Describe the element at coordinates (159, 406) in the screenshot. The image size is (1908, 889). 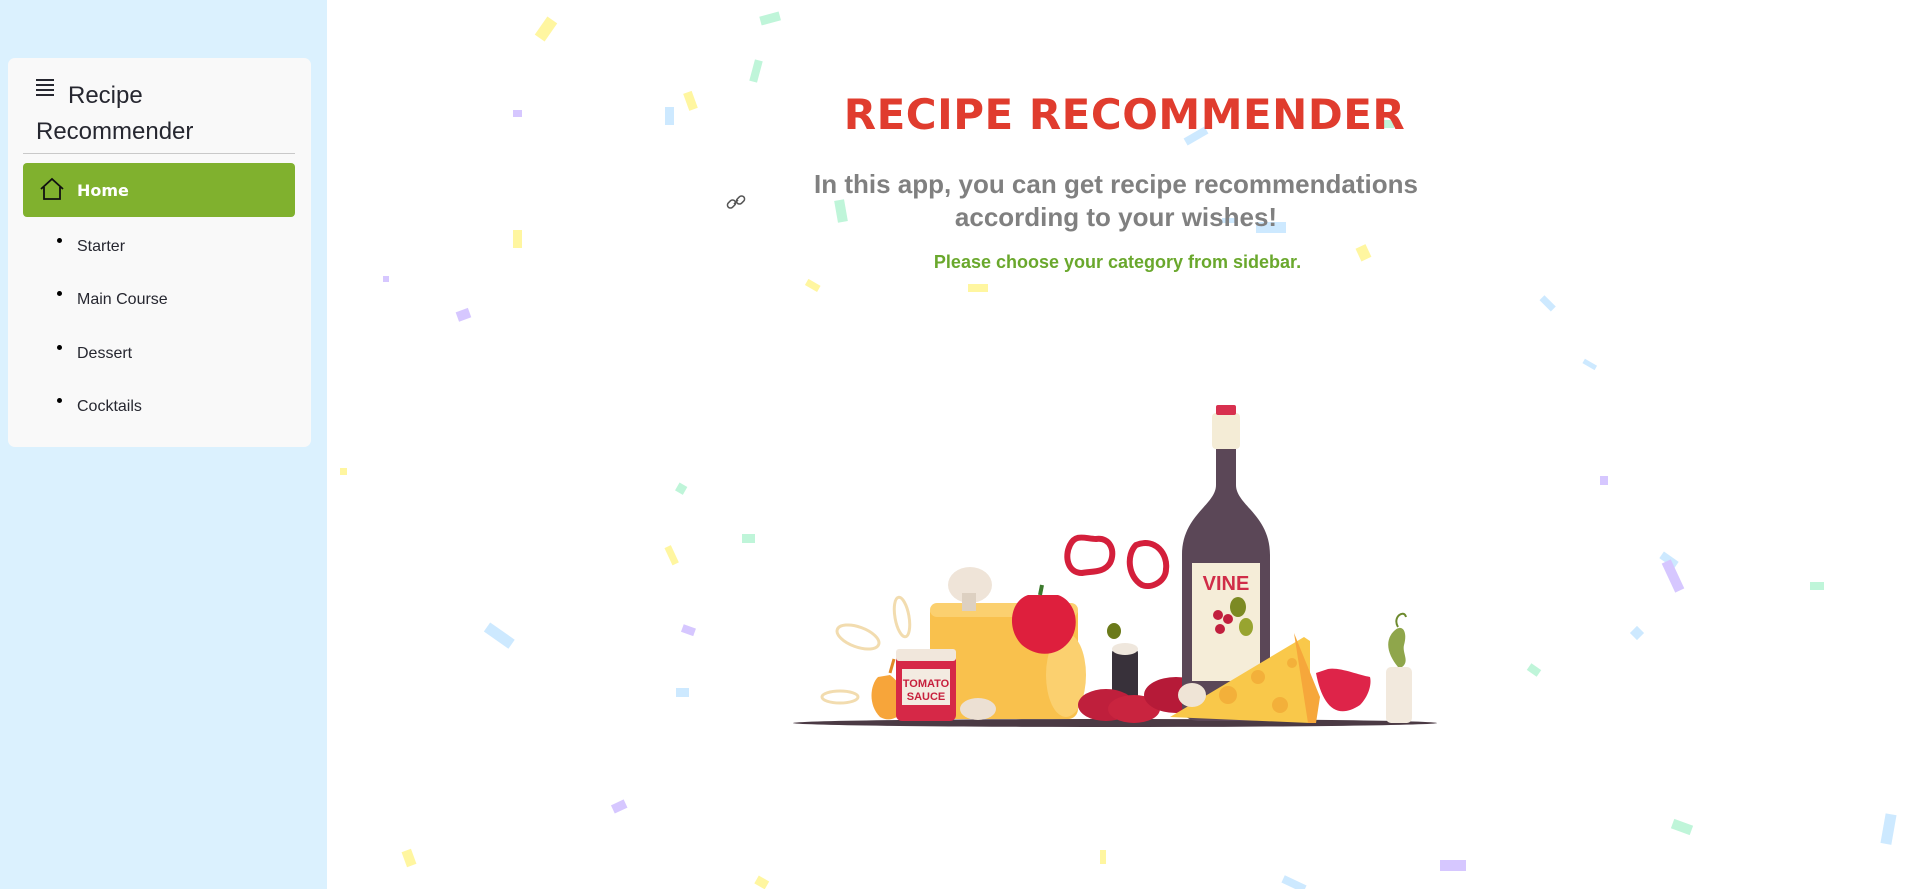
I see `nav-item-cocktails: Cocktails` at that location.